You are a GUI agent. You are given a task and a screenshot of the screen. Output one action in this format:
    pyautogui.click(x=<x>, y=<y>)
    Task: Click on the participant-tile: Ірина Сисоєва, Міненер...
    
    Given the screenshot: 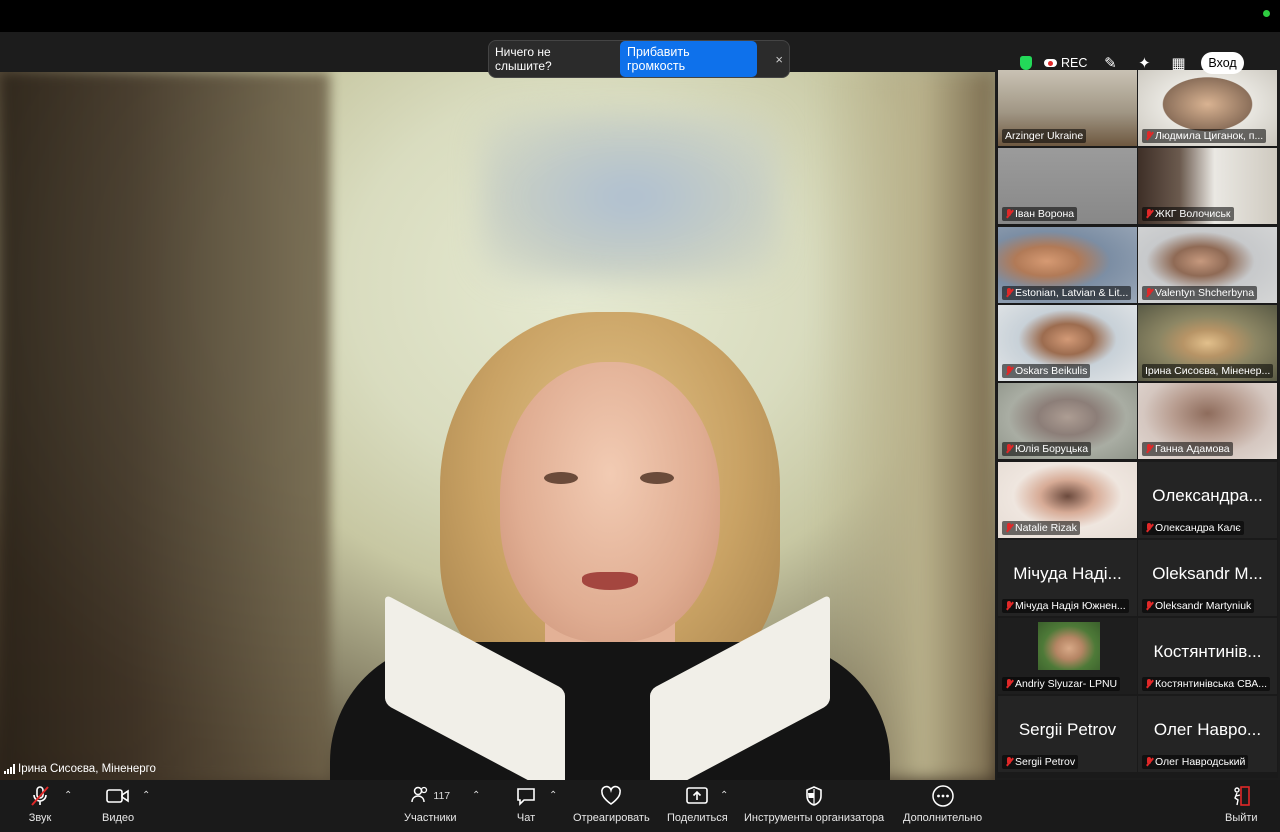 What is the action you would take?
    pyautogui.click(x=1207, y=342)
    